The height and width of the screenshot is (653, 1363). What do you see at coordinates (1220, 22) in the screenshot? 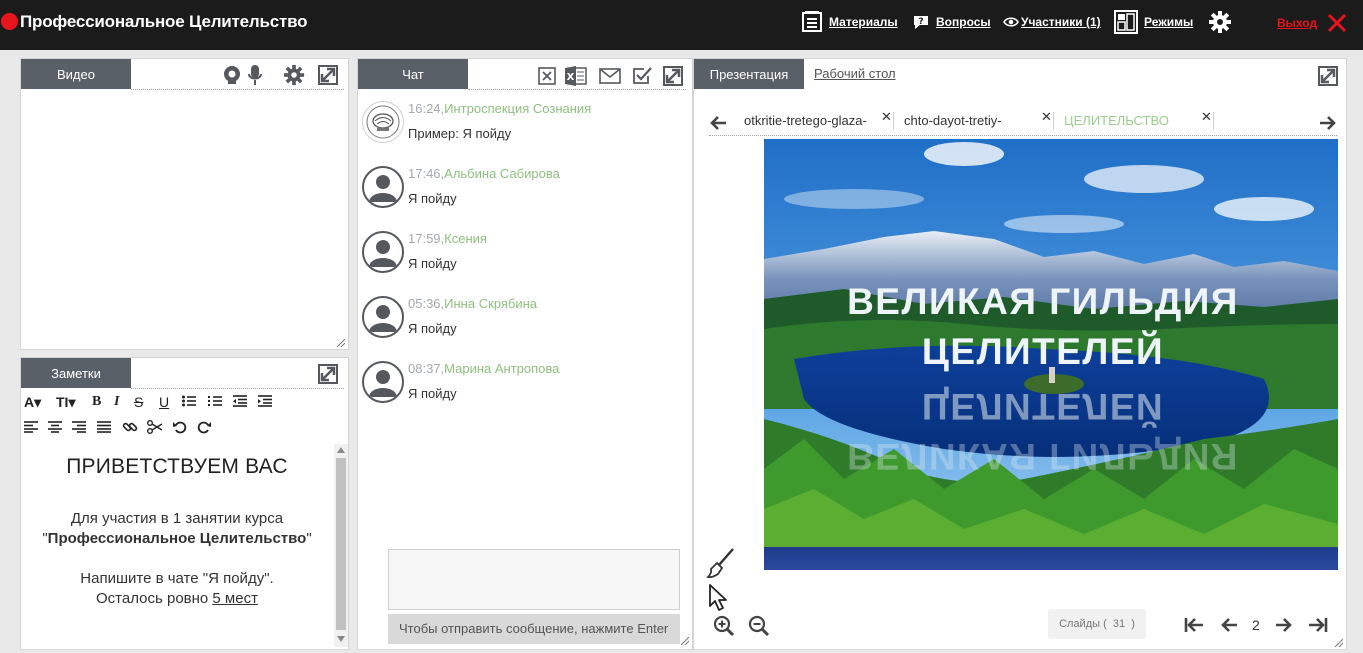
I see `settings-gear-icon` at bounding box center [1220, 22].